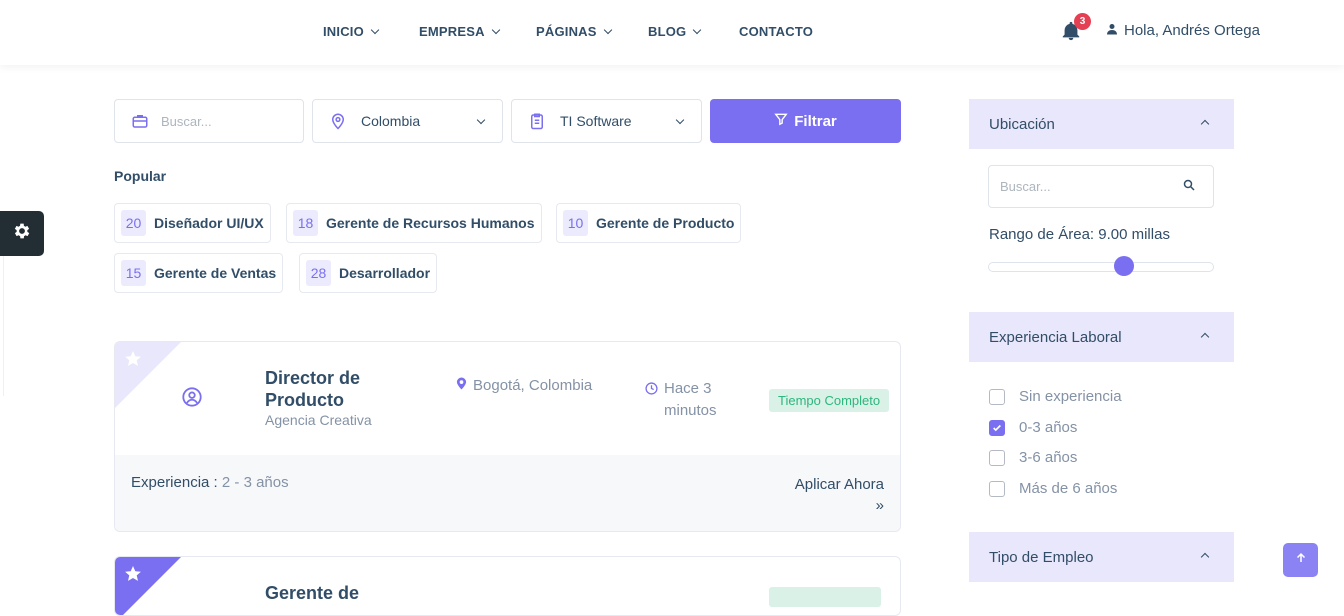 The image size is (1344, 616). I want to click on checkbox-label: 0-3 años, so click(1048, 427).